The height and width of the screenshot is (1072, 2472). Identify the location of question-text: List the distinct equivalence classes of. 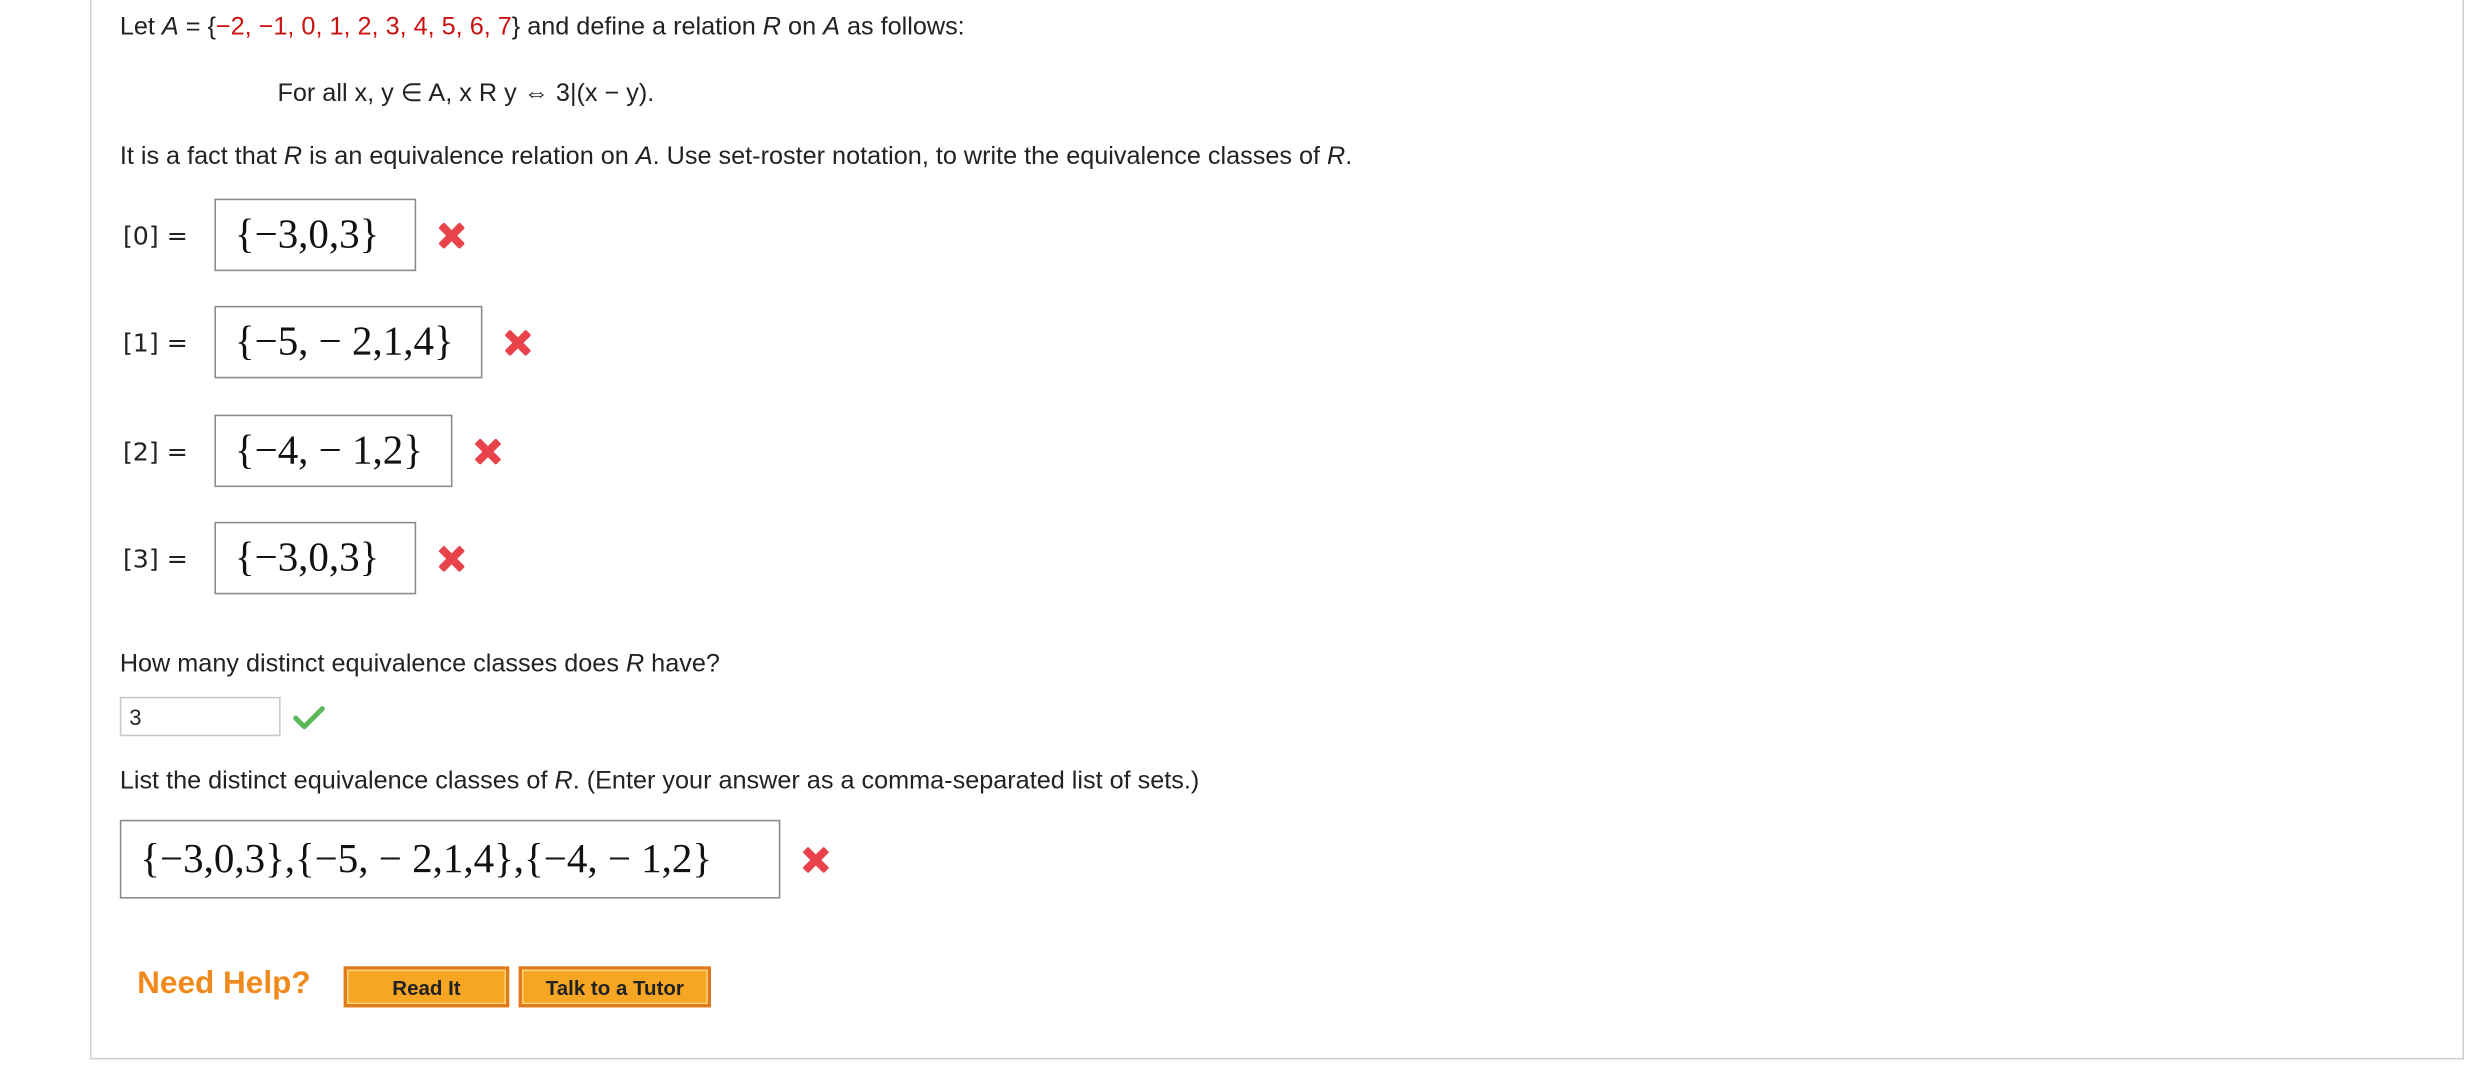
(337, 781).